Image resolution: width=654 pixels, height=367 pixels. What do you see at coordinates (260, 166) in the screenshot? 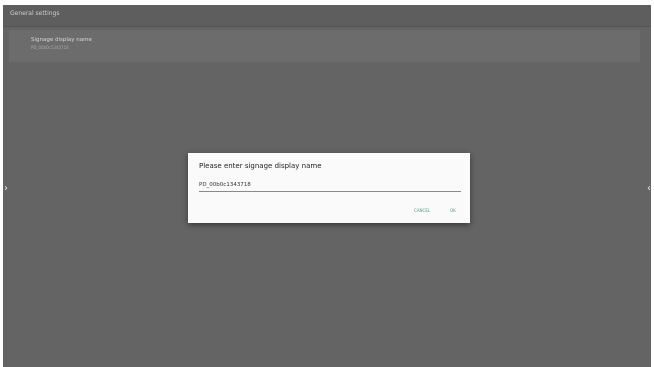
I see `dialog-title: Please enter signage display name` at bounding box center [260, 166].